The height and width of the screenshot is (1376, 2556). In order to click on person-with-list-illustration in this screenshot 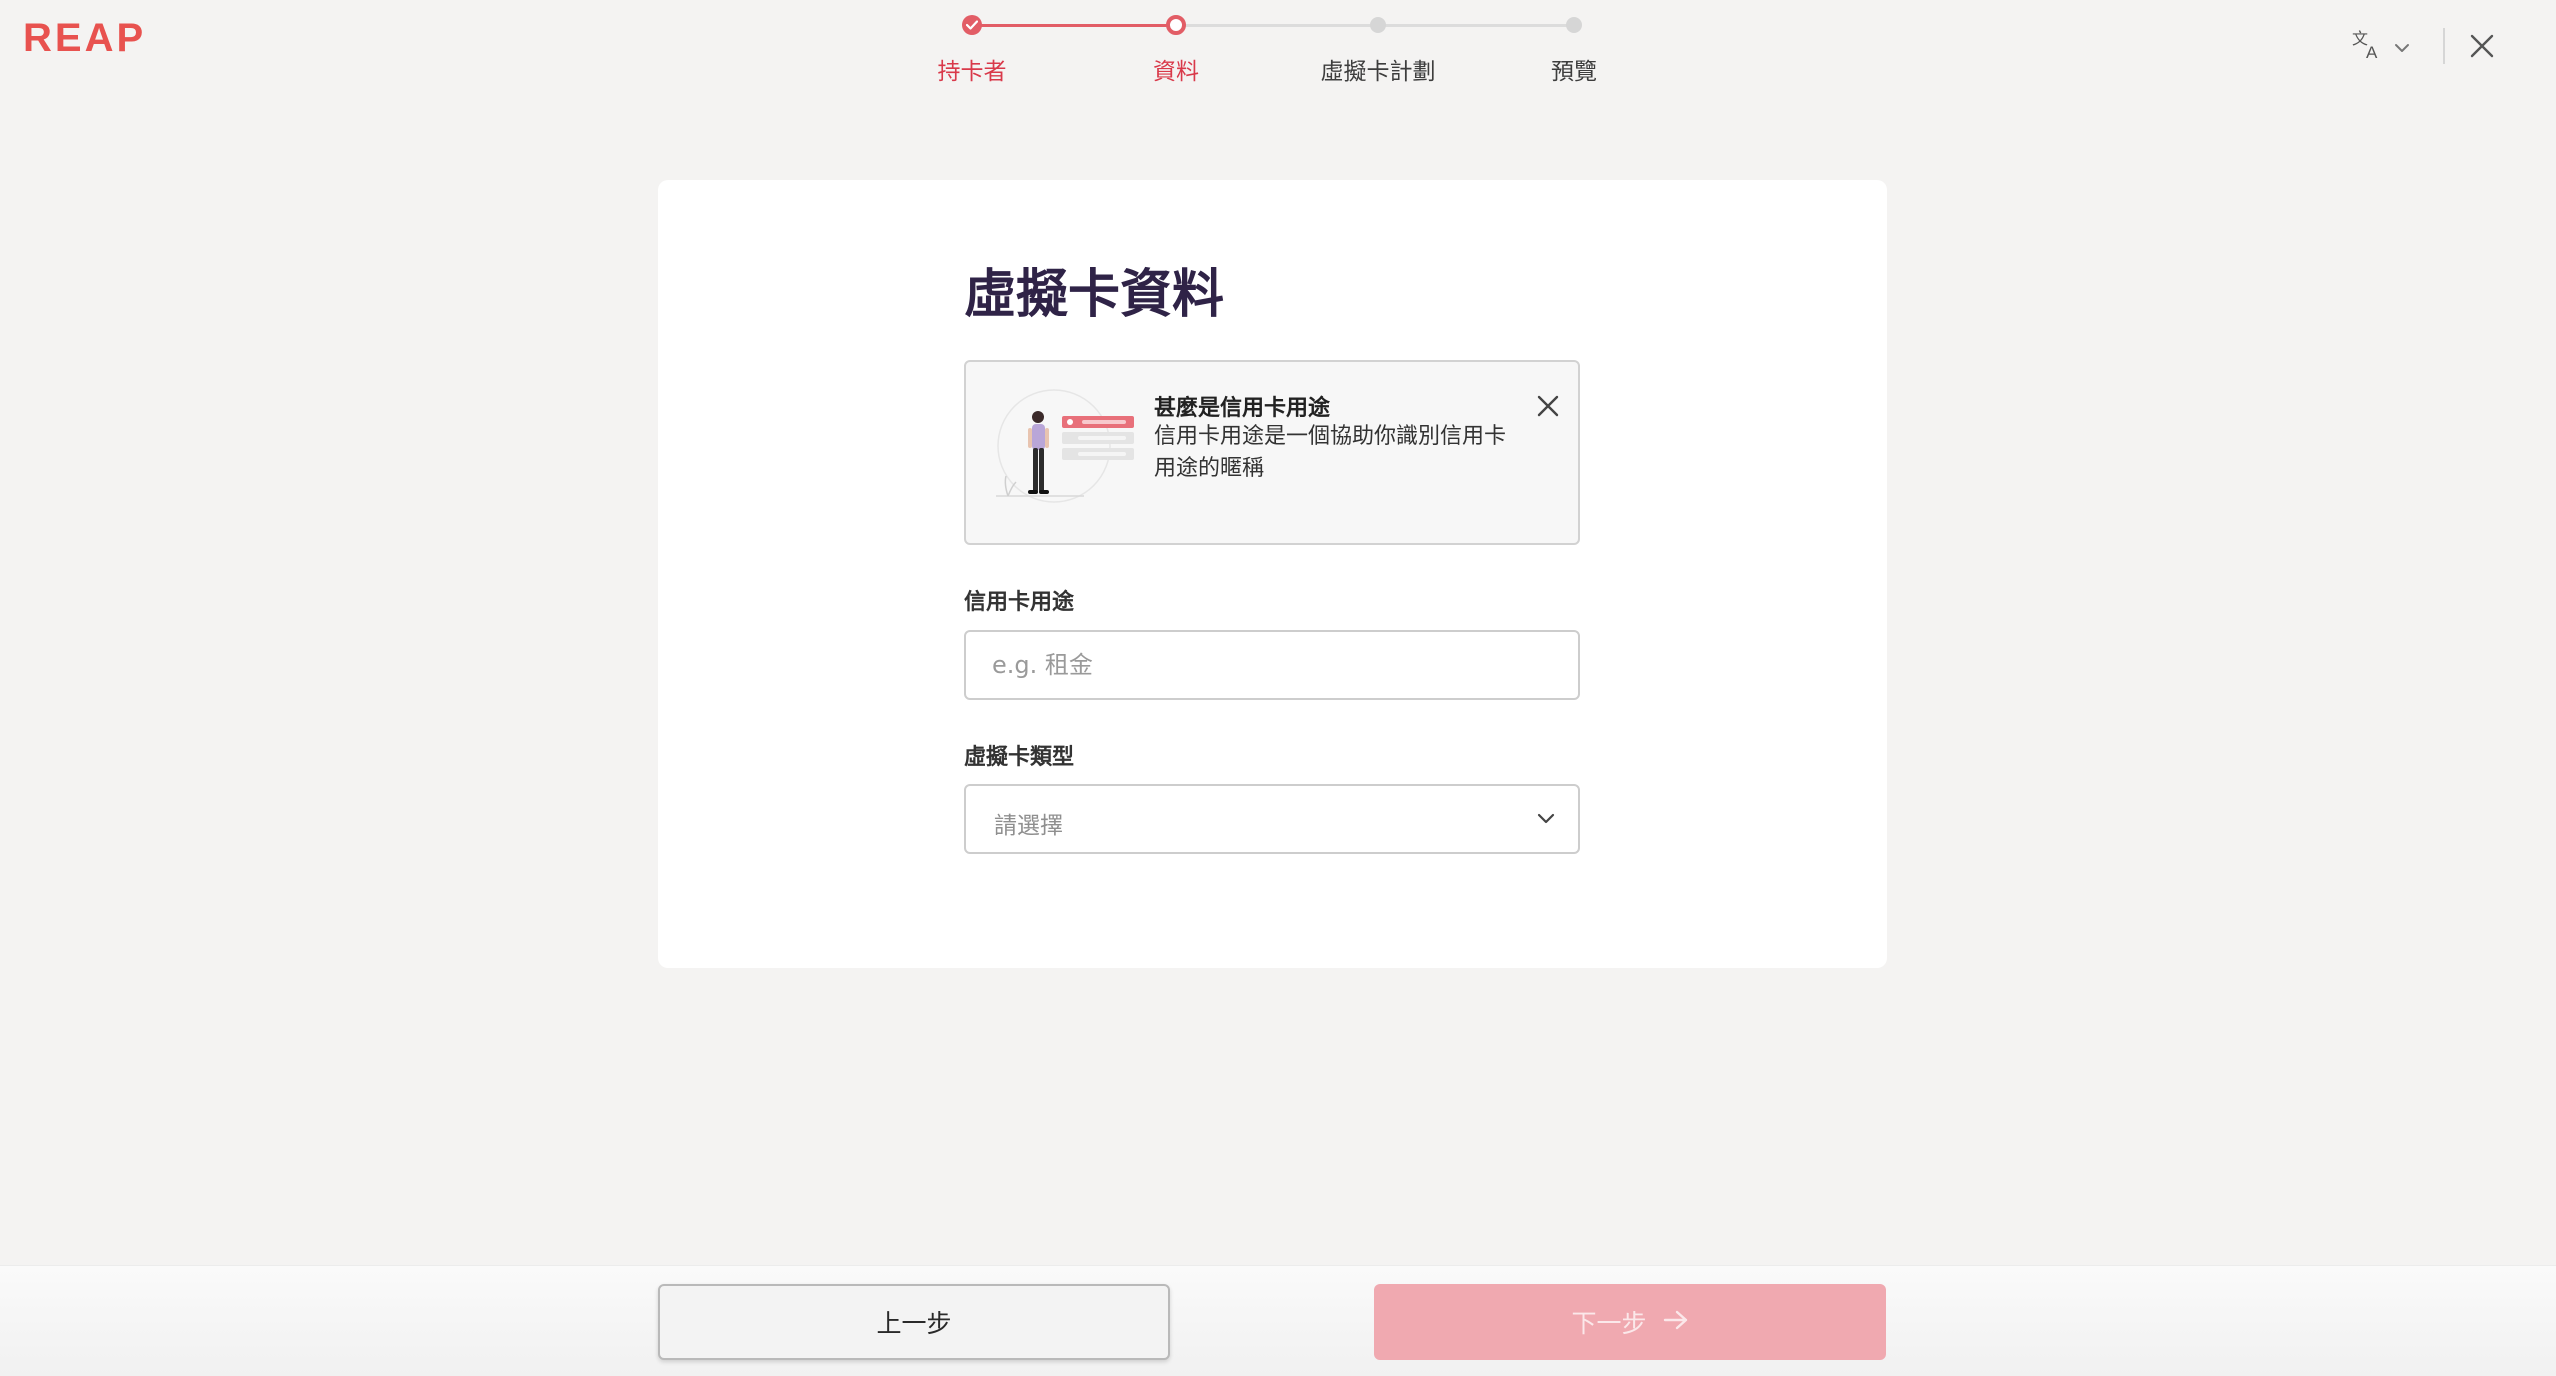, I will do `click(1064, 453)`.